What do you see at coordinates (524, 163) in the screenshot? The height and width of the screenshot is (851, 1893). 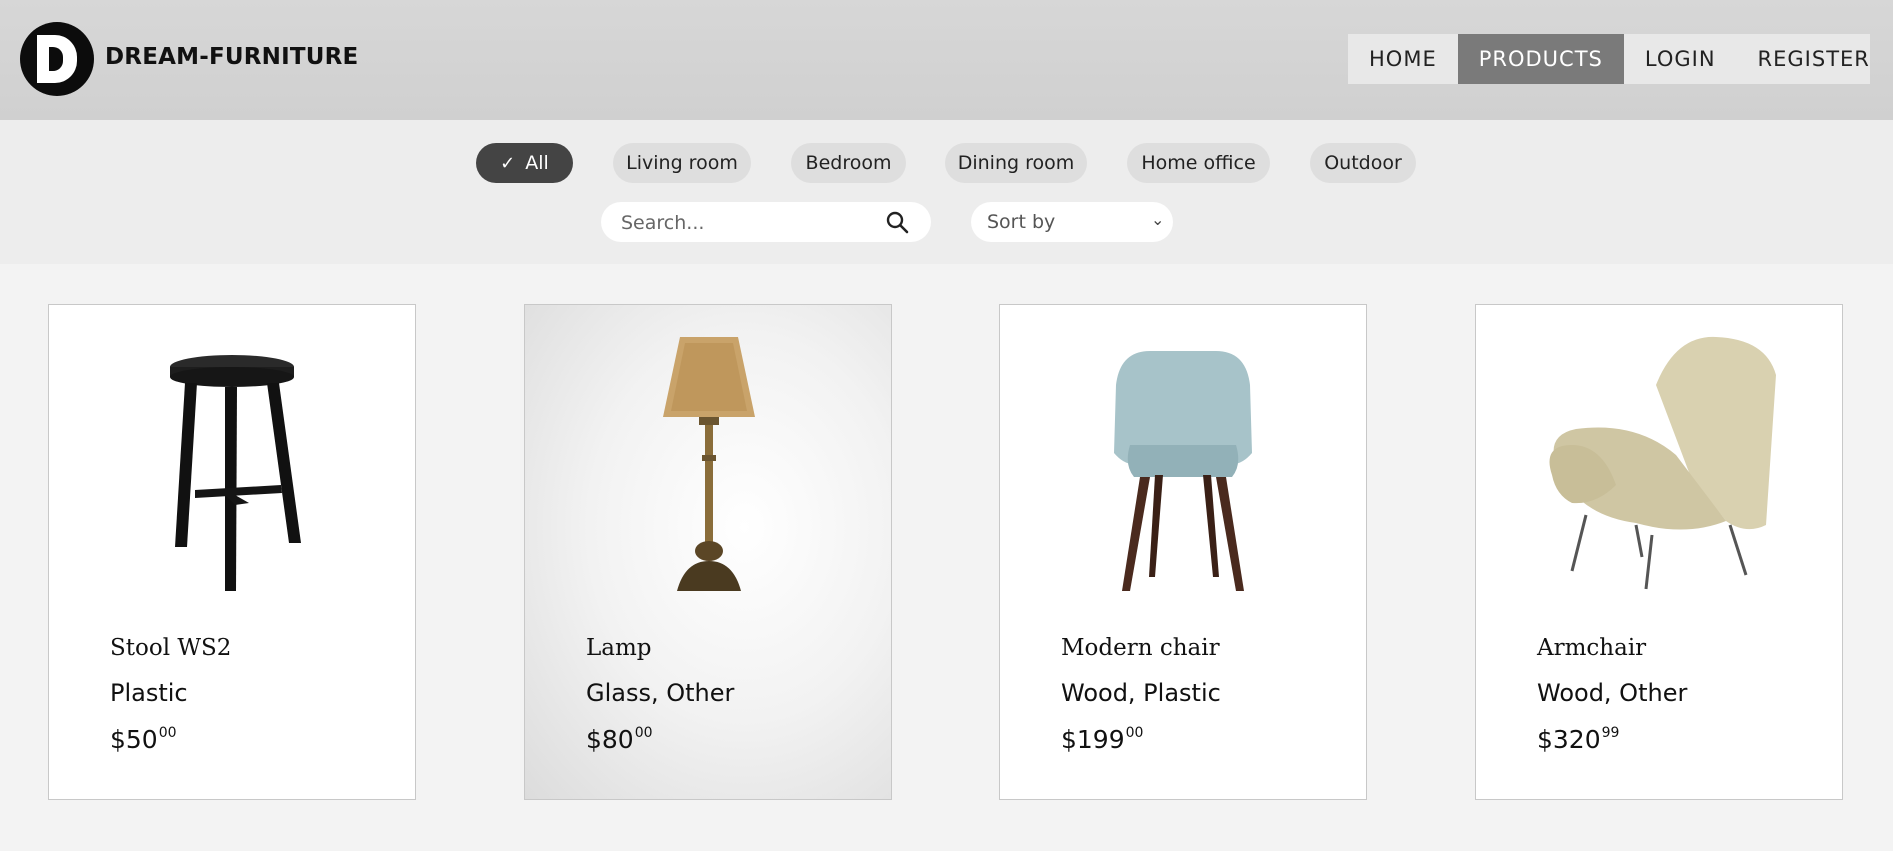 I see `category-chip-all: ✓ All` at bounding box center [524, 163].